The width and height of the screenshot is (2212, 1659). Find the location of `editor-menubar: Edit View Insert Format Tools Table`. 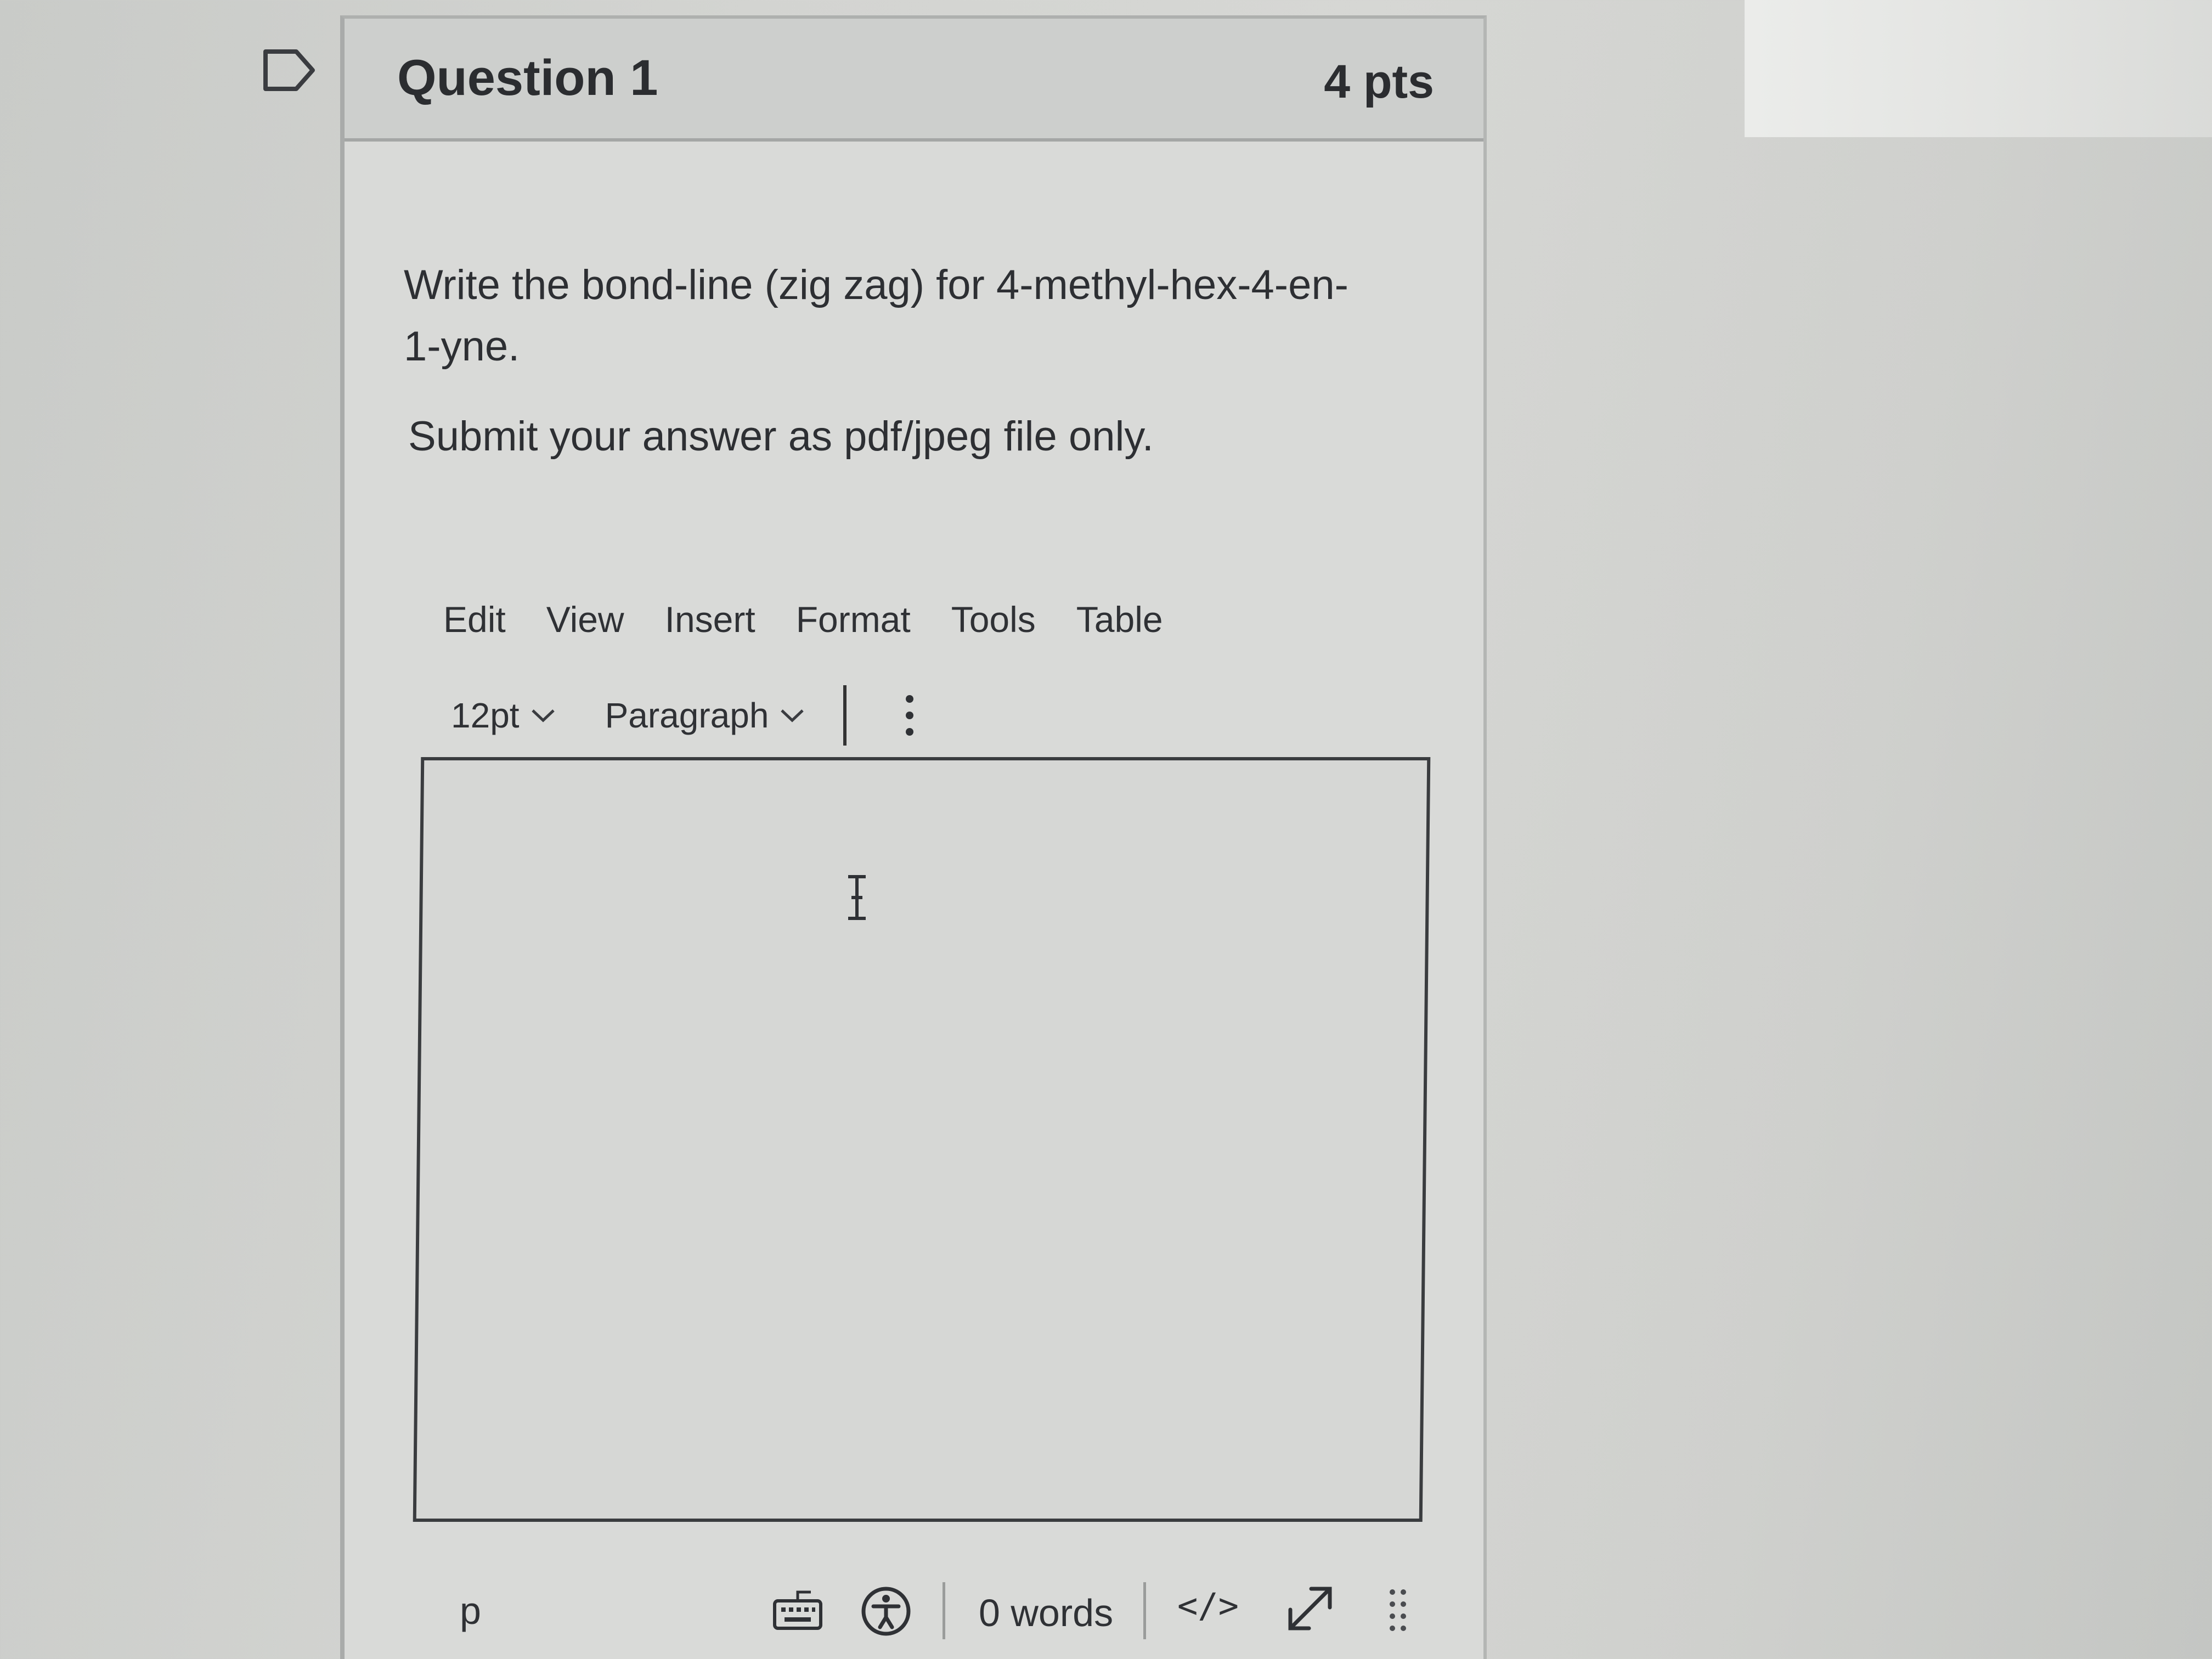

editor-menubar: Edit View Insert Format Tools Table is located at coordinates (823, 620).